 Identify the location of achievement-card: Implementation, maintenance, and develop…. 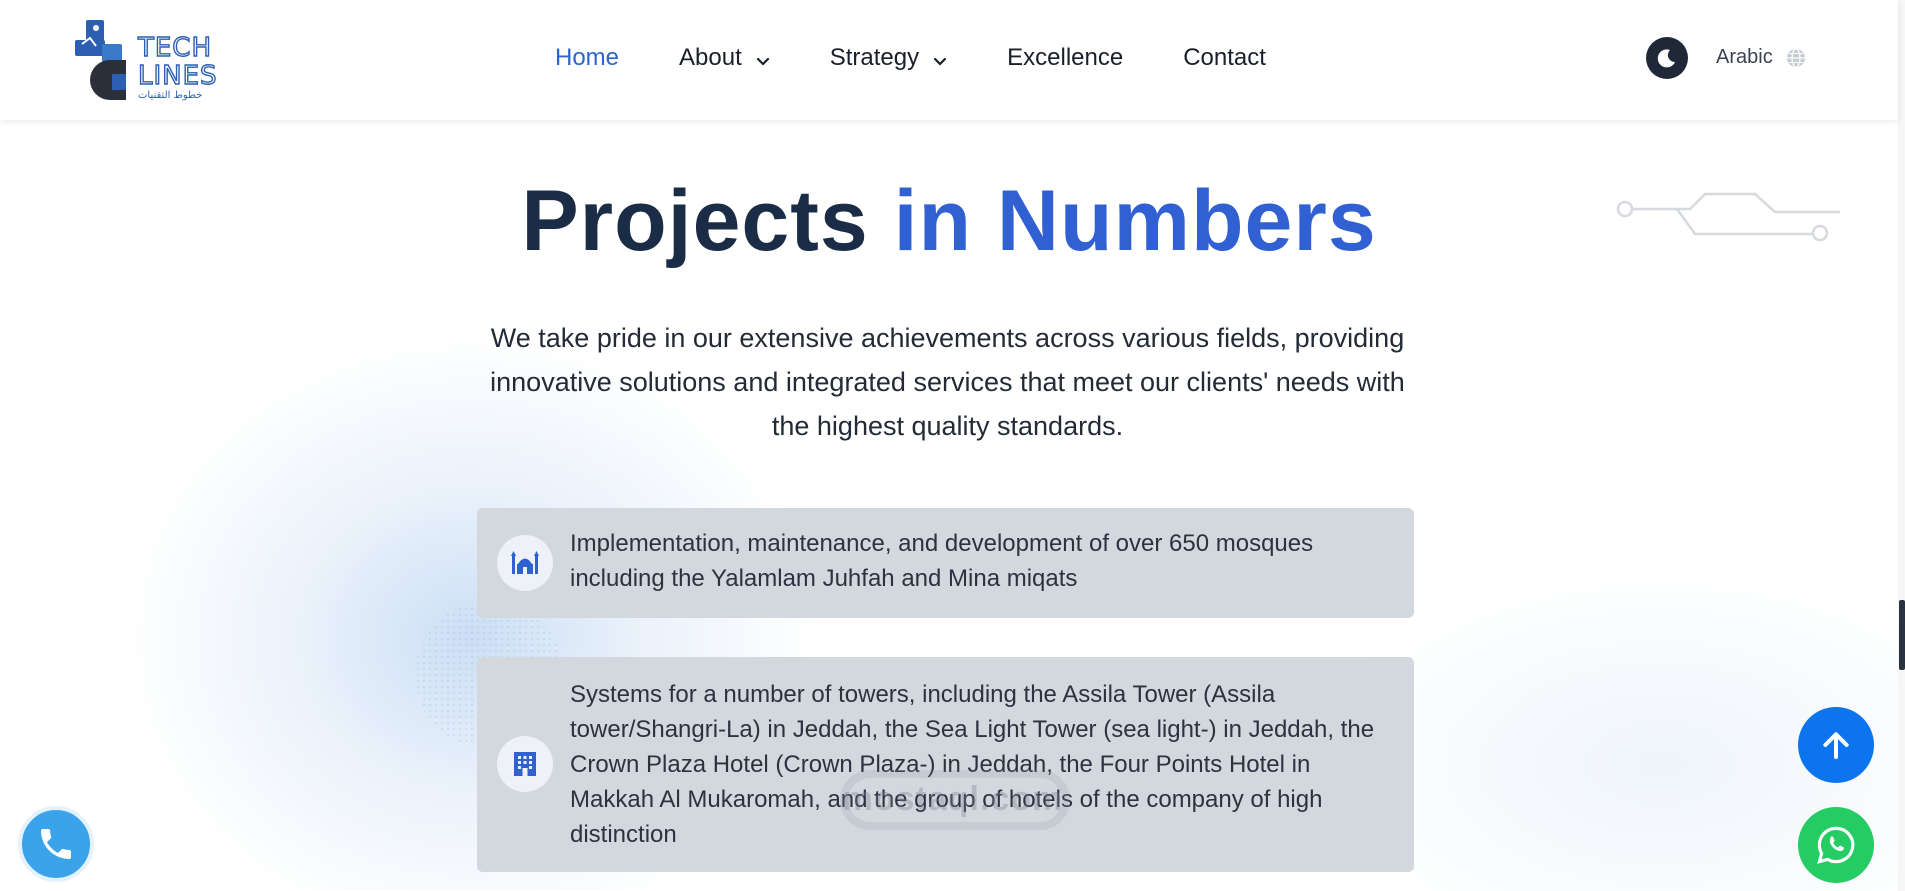
(945, 563).